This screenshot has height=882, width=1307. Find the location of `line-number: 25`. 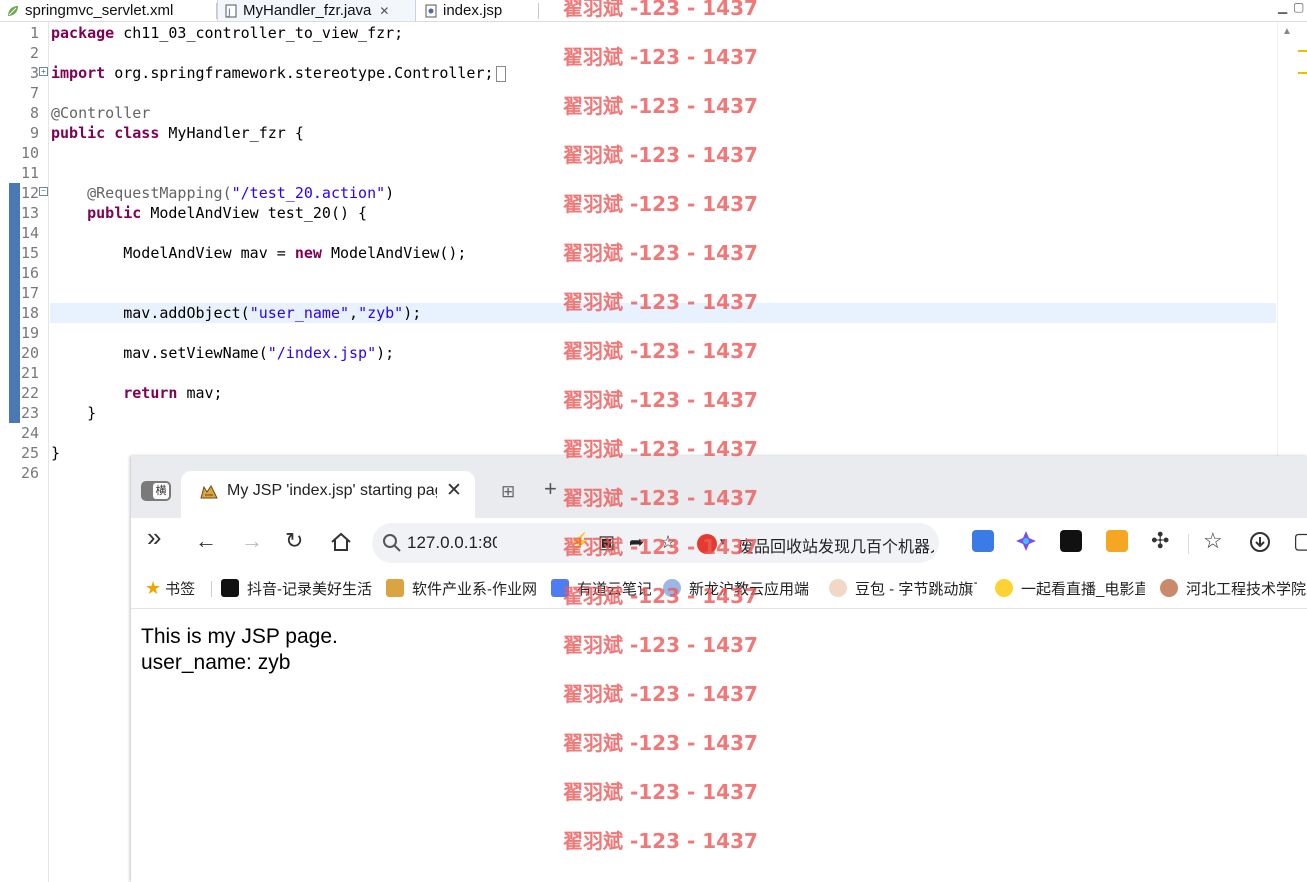

line-number: 25 is located at coordinates (29, 453).